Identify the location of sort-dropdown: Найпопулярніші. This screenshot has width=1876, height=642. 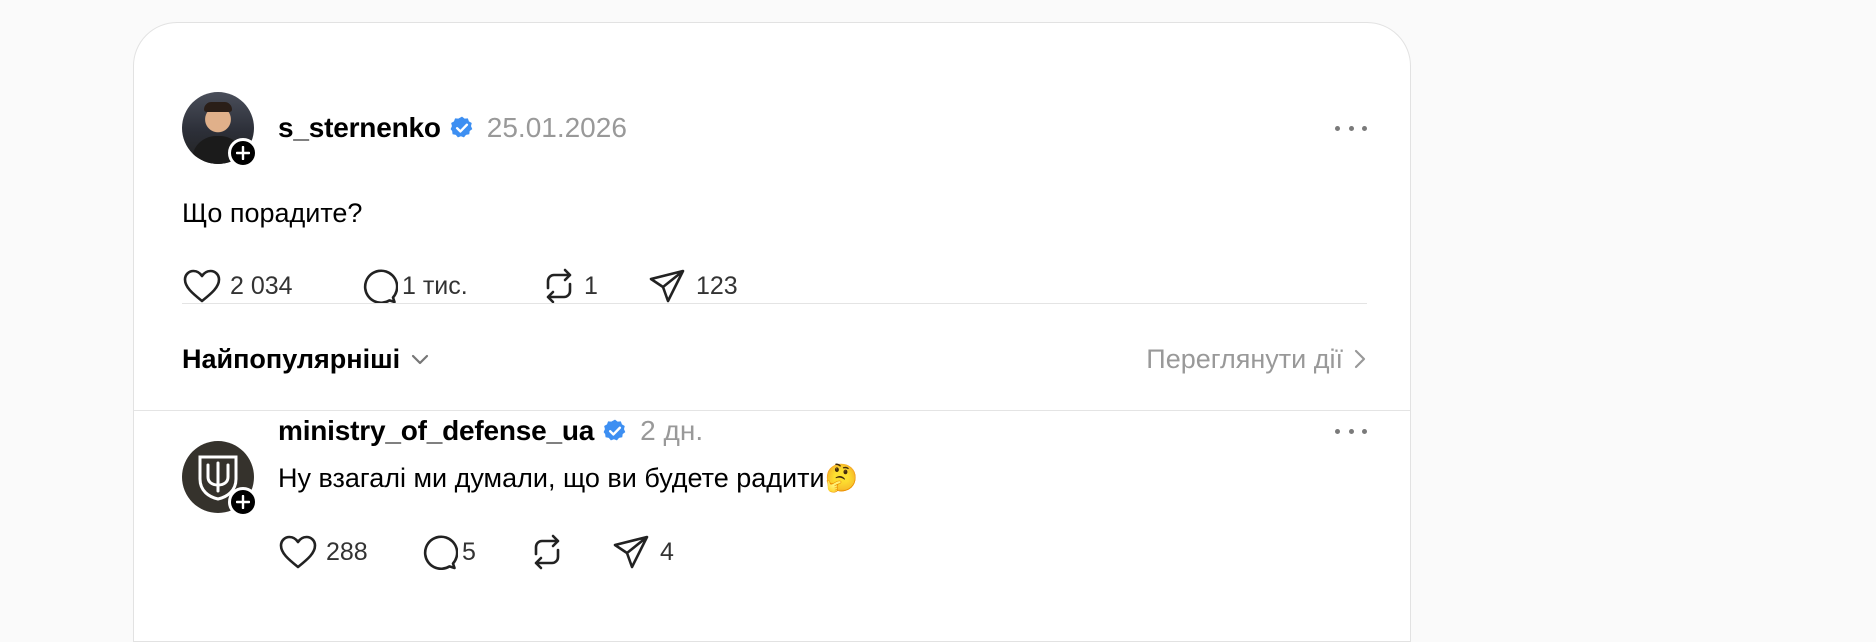
(306, 359).